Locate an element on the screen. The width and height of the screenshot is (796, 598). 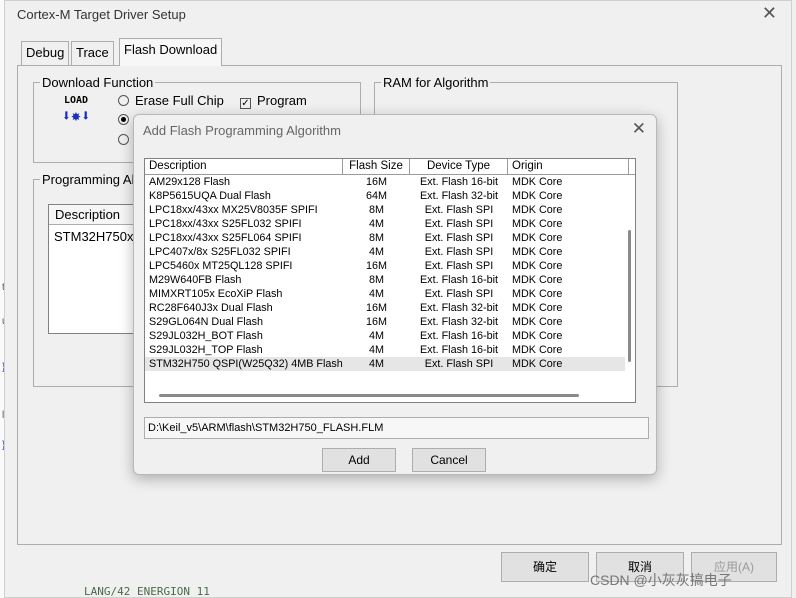
algorithm-path-field: D:\Keil_v5\ARM\flash\STM32H750_FLASH.FLM is located at coordinates (396, 428).